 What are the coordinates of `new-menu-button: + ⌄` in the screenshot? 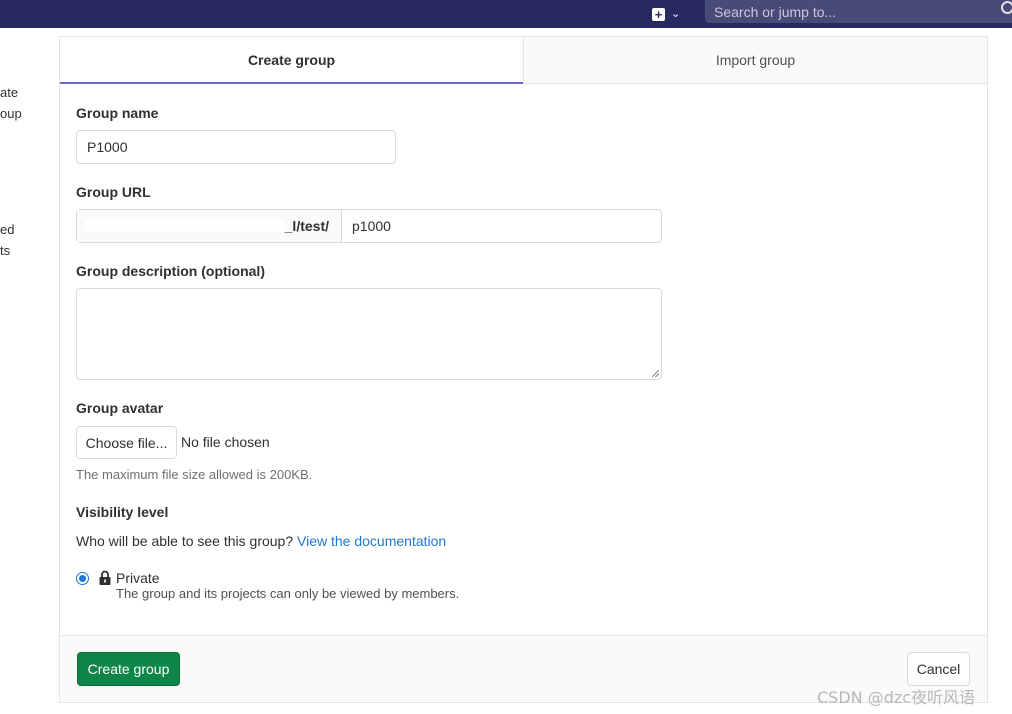 It's located at (671, 14).